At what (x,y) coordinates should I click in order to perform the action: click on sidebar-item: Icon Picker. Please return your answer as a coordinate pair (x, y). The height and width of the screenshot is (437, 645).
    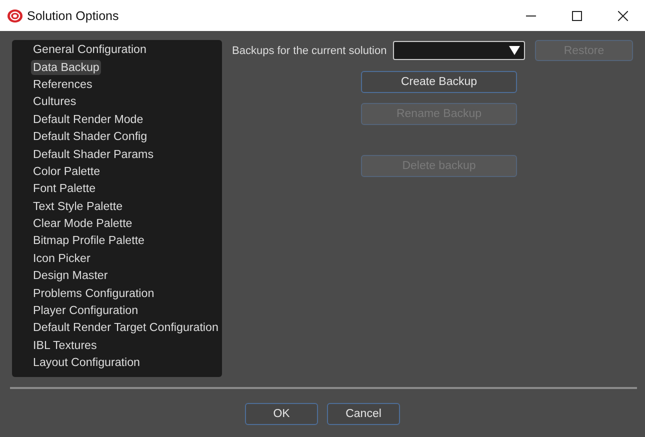
    Looking at the image, I should click on (61, 258).